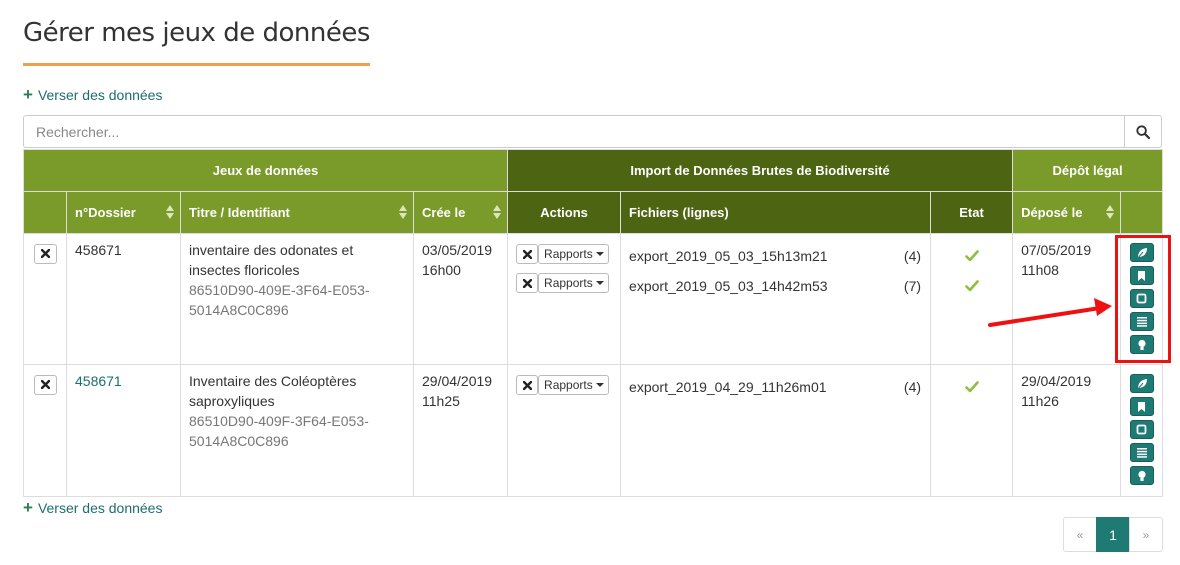  What do you see at coordinates (1080, 534) in the screenshot?
I see `pagination-prev: «` at bounding box center [1080, 534].